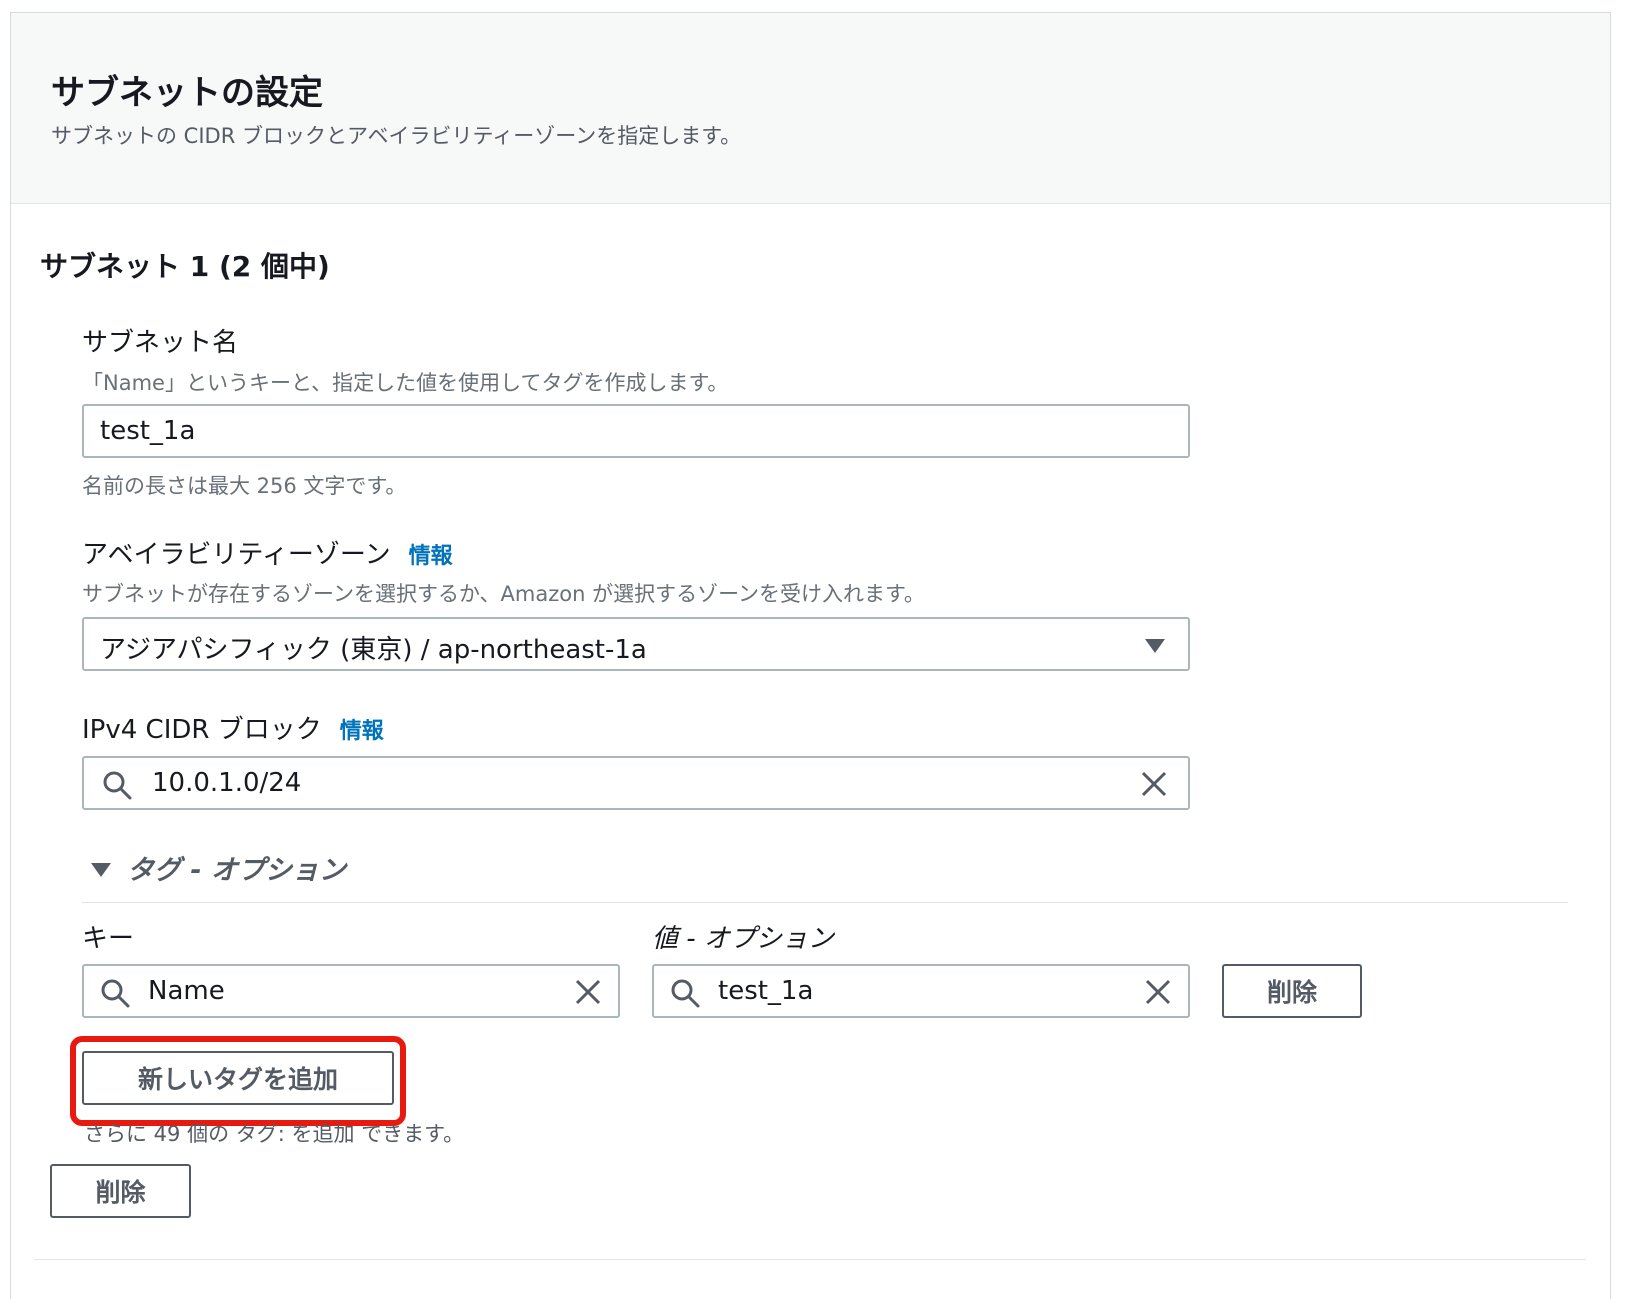 This screenshot has width=1636, height=1299. I want to click on tag-key-input: Name, so click(351, 991).